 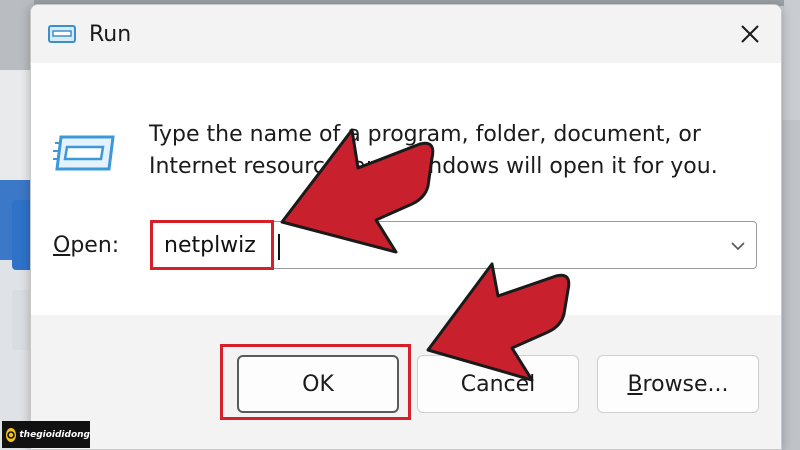 I want to click on ok-button: OK, so click(x=318, y=384).